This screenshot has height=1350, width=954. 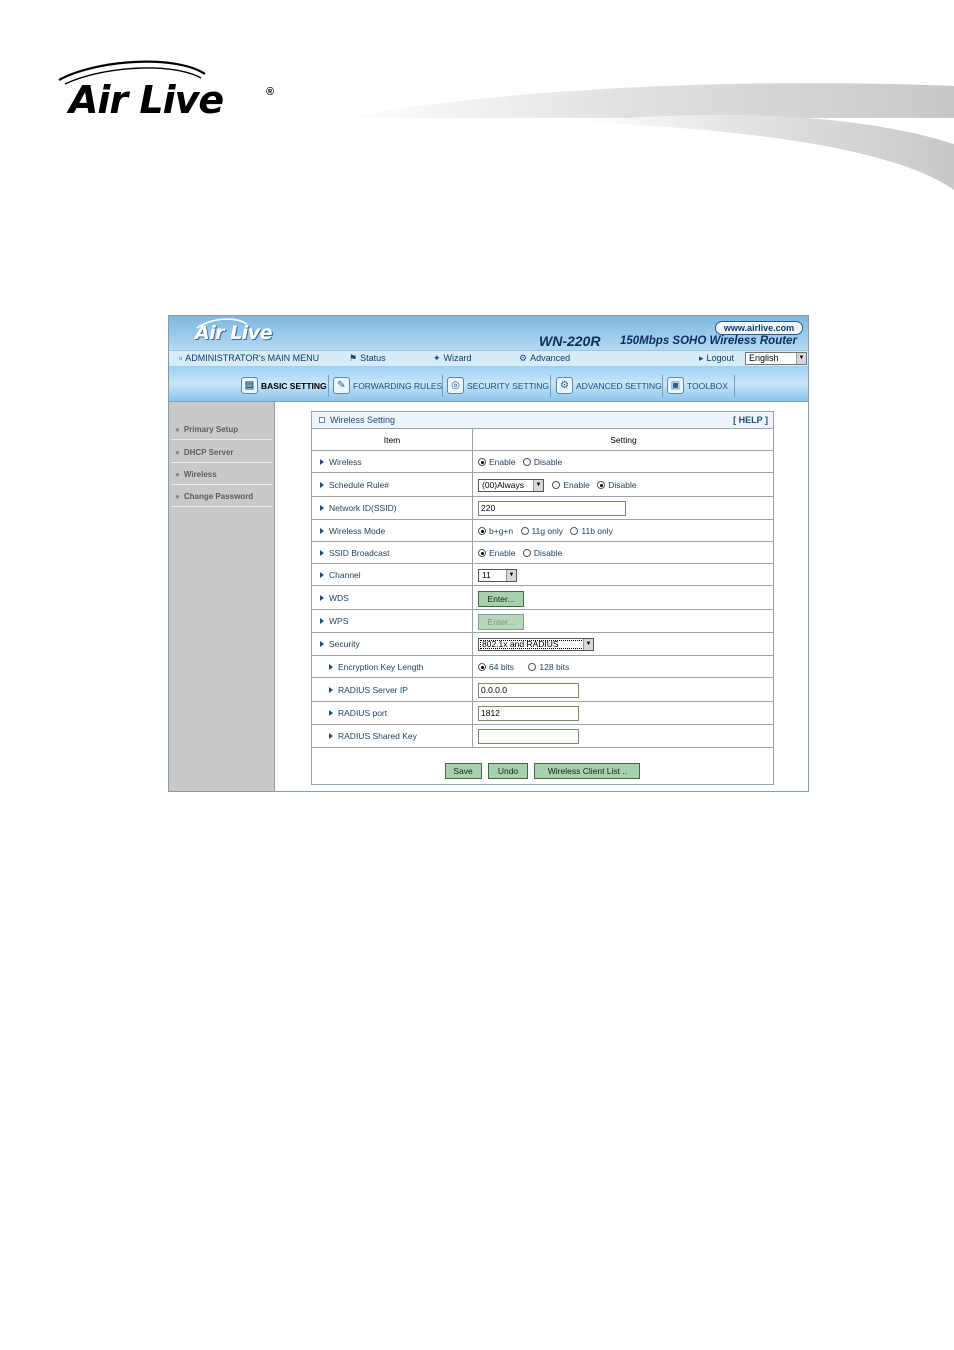 I want to click on router-url-badge: www.airlive.com, so click(x=759, y=328).